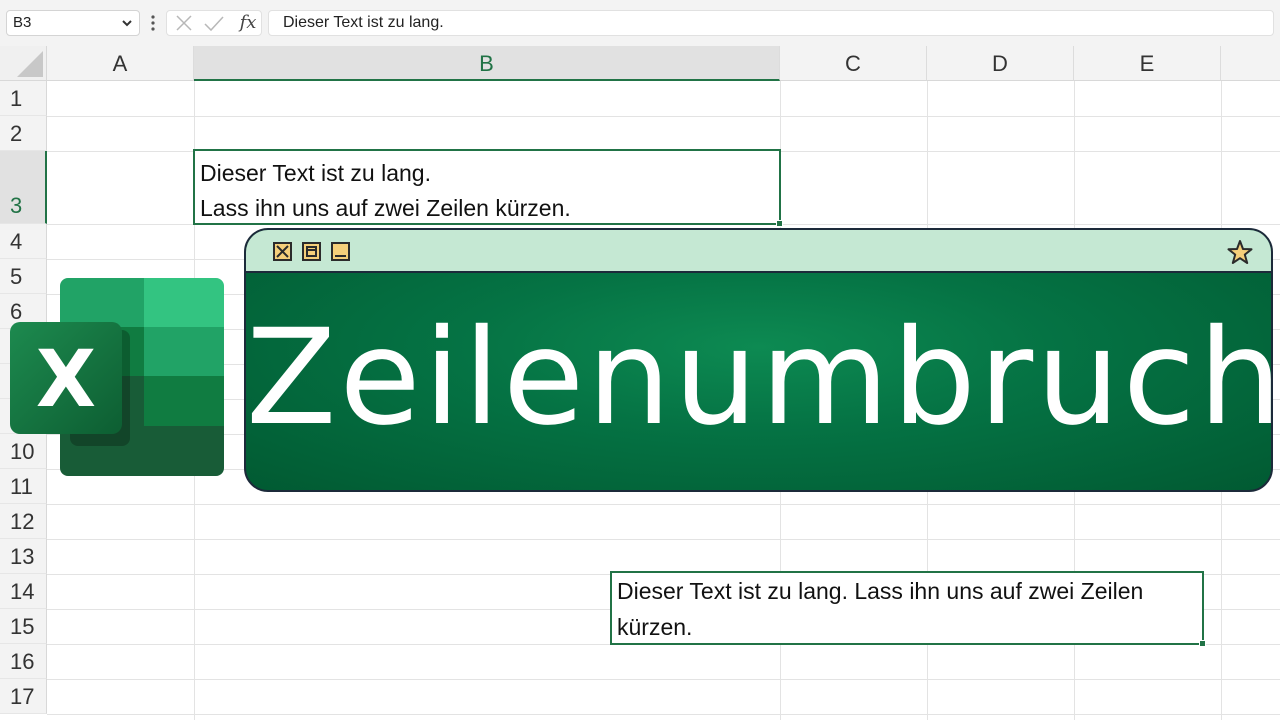 Image resolution: width=1280 pixels, height=720 pixels. What do you see at coordinates (23, 98) in the screenshot?
I see `row-header-1: 1` at bounding box center [23, 98].